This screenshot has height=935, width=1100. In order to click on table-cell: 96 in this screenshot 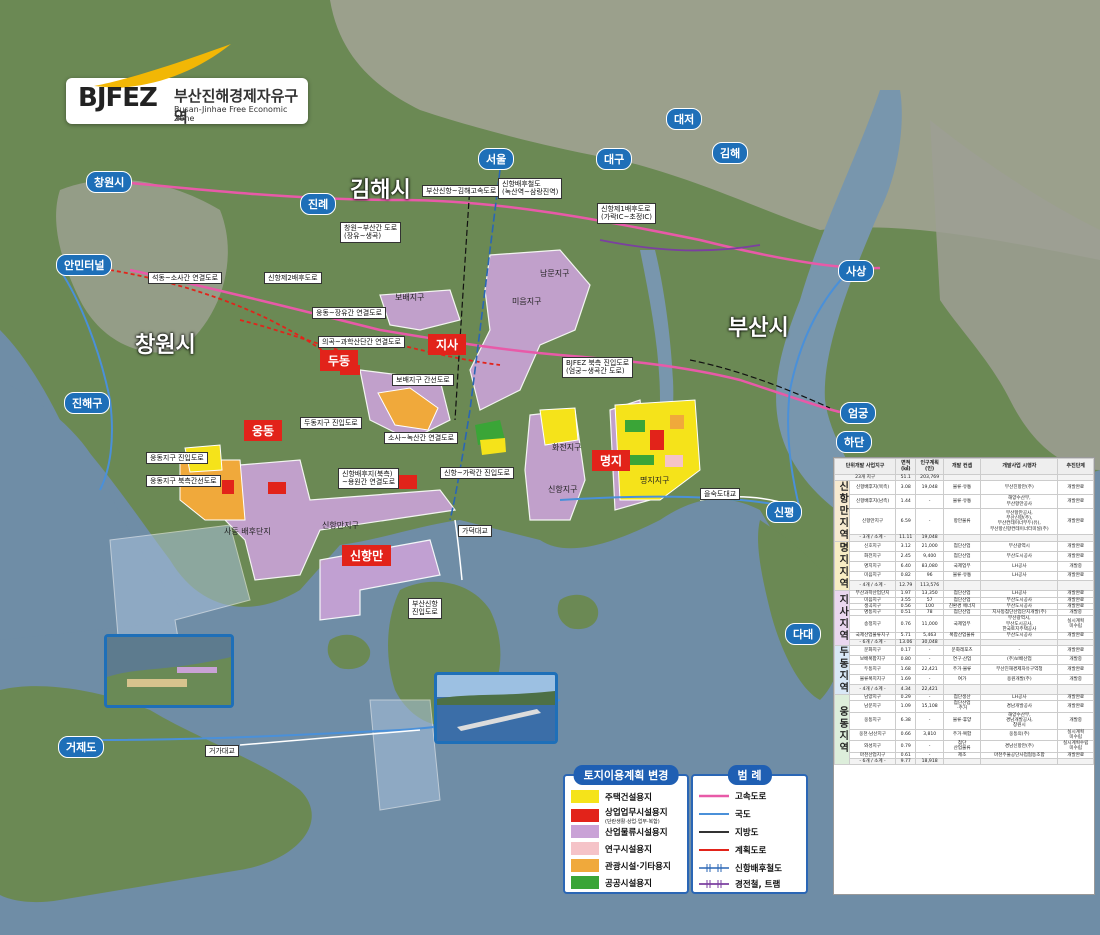, I will do `click(929, 576)`.